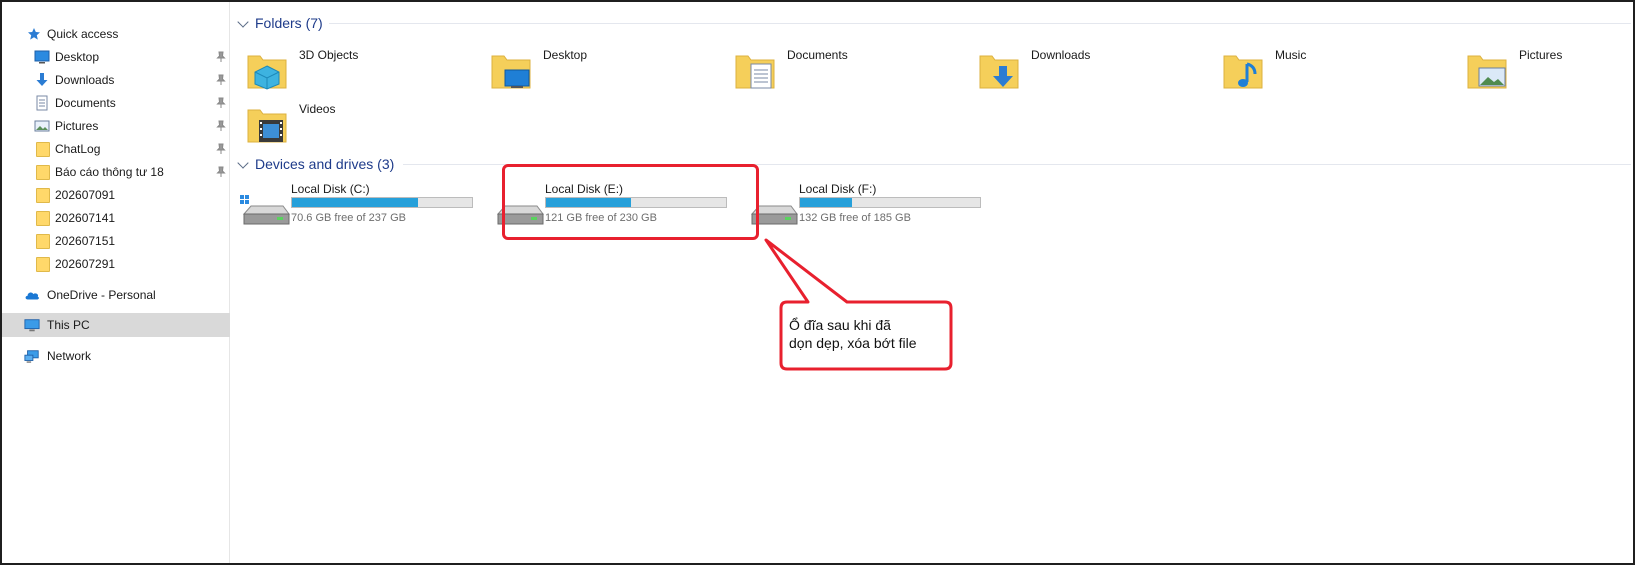 This screenshot has width=1635, height=565. What do you see at coordinates (264, 211) in the screenshot?
I see `system-drive-icon` at bounding box center [264, 211].